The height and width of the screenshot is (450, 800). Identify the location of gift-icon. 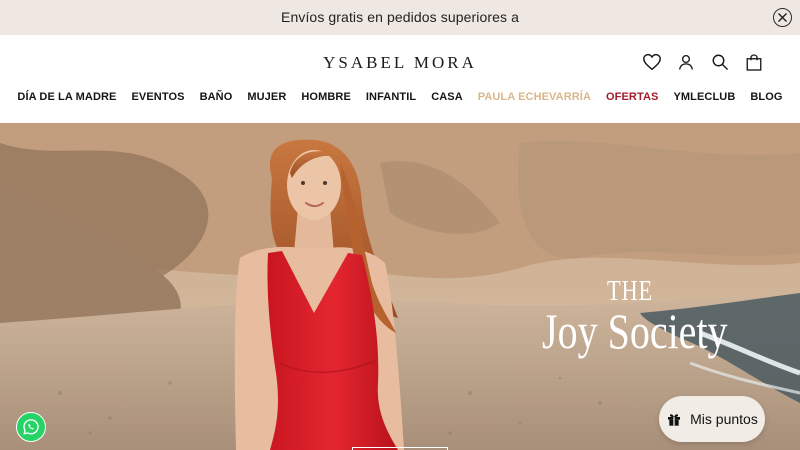
(674, 420).